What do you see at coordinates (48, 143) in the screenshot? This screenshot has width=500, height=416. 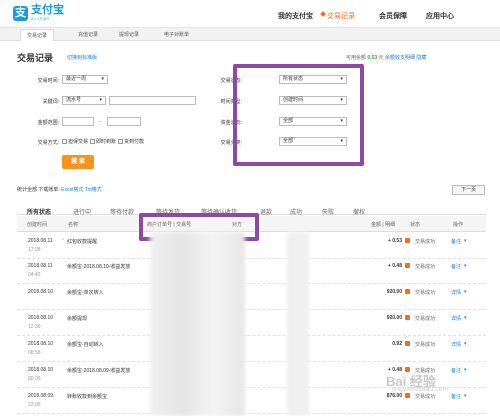 I see `trade-mode-label: 交易方式:` at bounding box center [48, 143].